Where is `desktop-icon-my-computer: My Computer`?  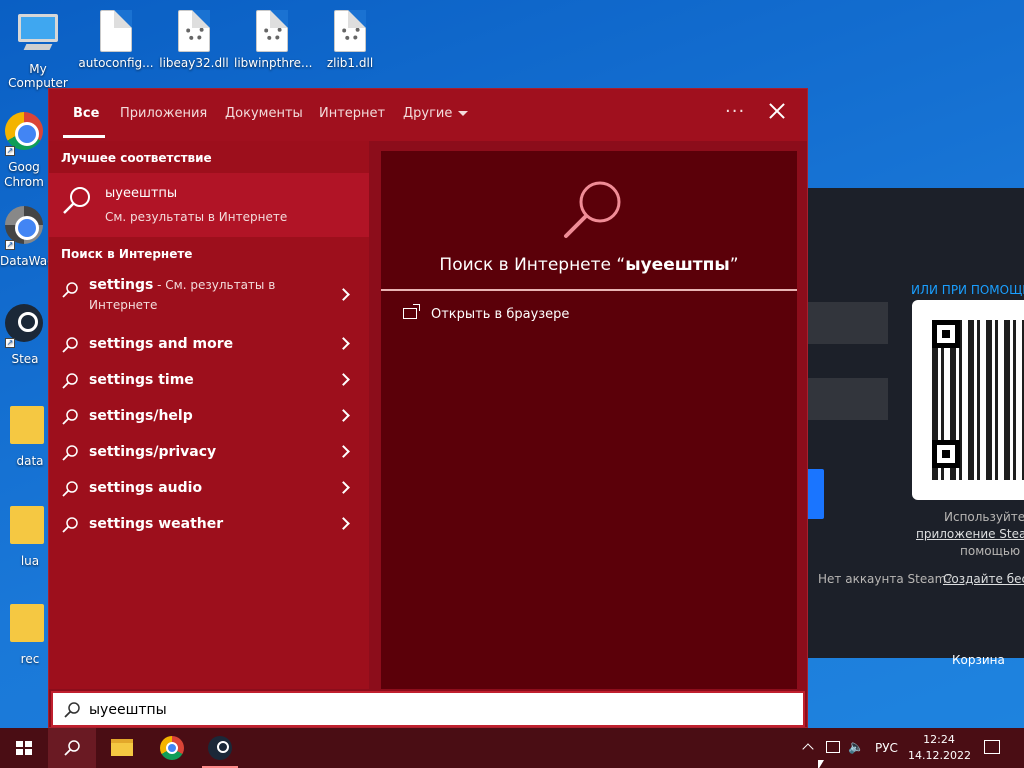
desktop-icon-my-computer: My Computer is located at coordinates (38, 50).